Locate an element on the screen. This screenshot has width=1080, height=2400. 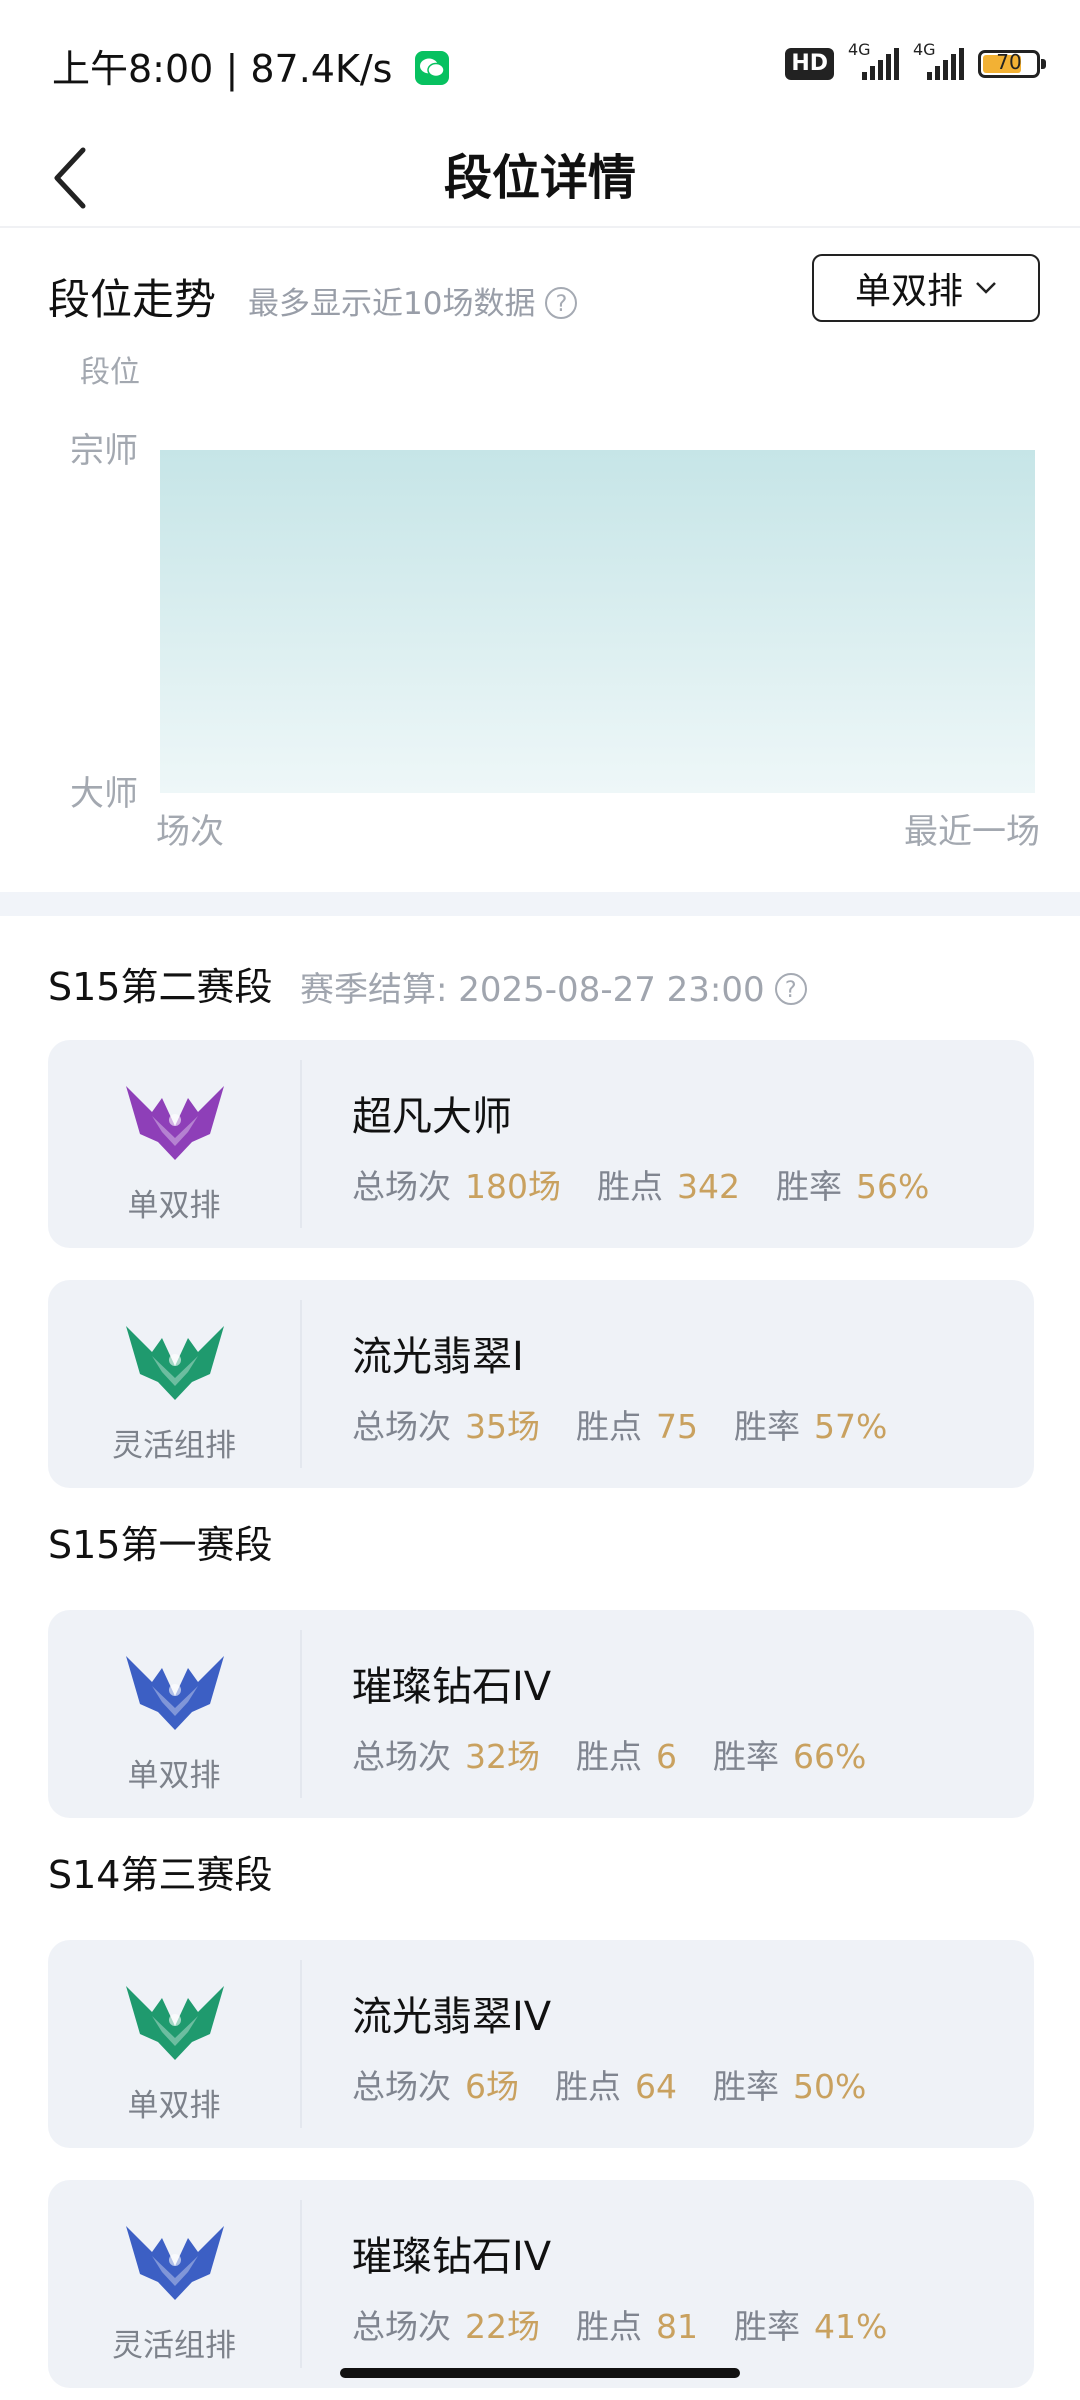
y-tick-label: 大师 is located at coordinates (104, 794).